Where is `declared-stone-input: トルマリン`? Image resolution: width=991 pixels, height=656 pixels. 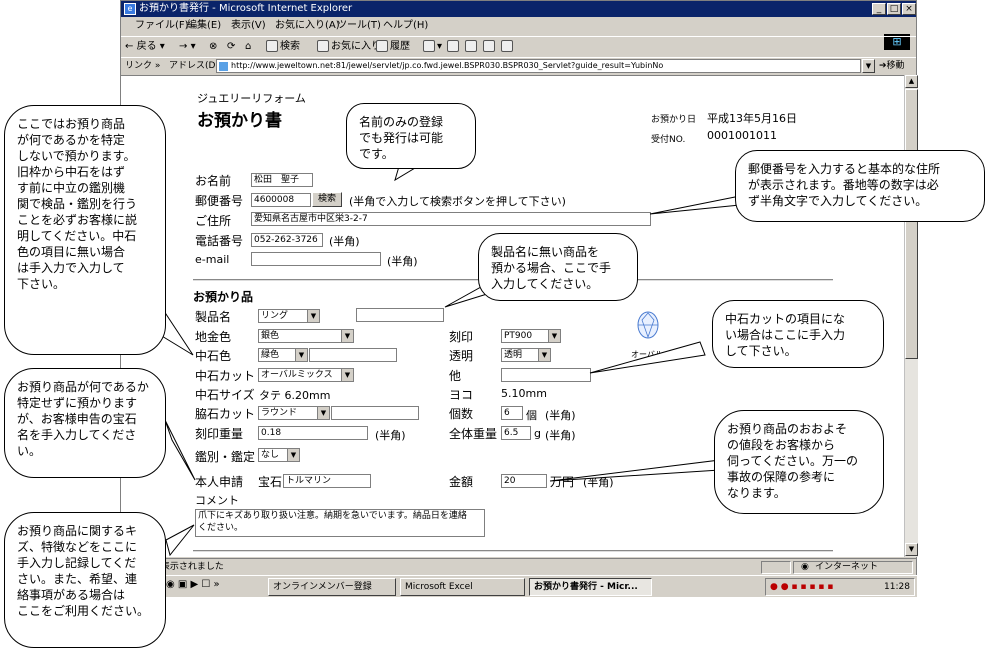 declared-stone-input: トルマリン is located at coordinates (327, 481).